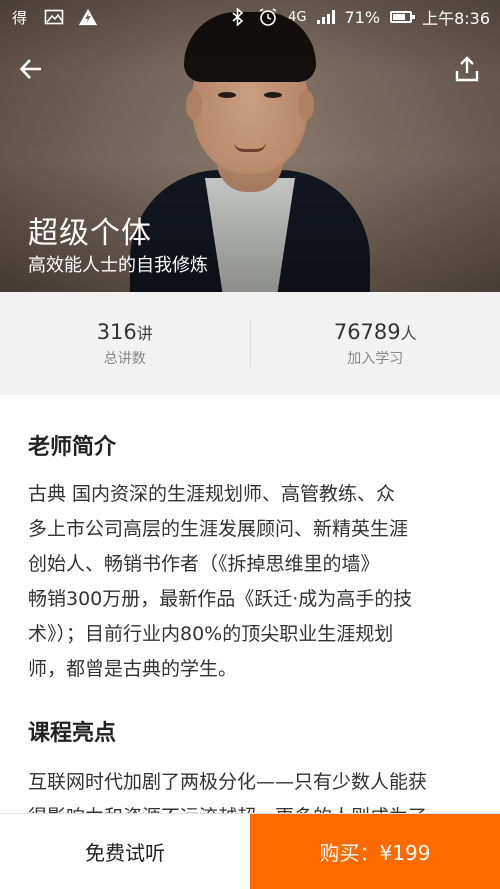 This screenshot has width=500, height=889. I want to click on status-bar: 得 4G 71% 上午8:36, so click(250, 17).